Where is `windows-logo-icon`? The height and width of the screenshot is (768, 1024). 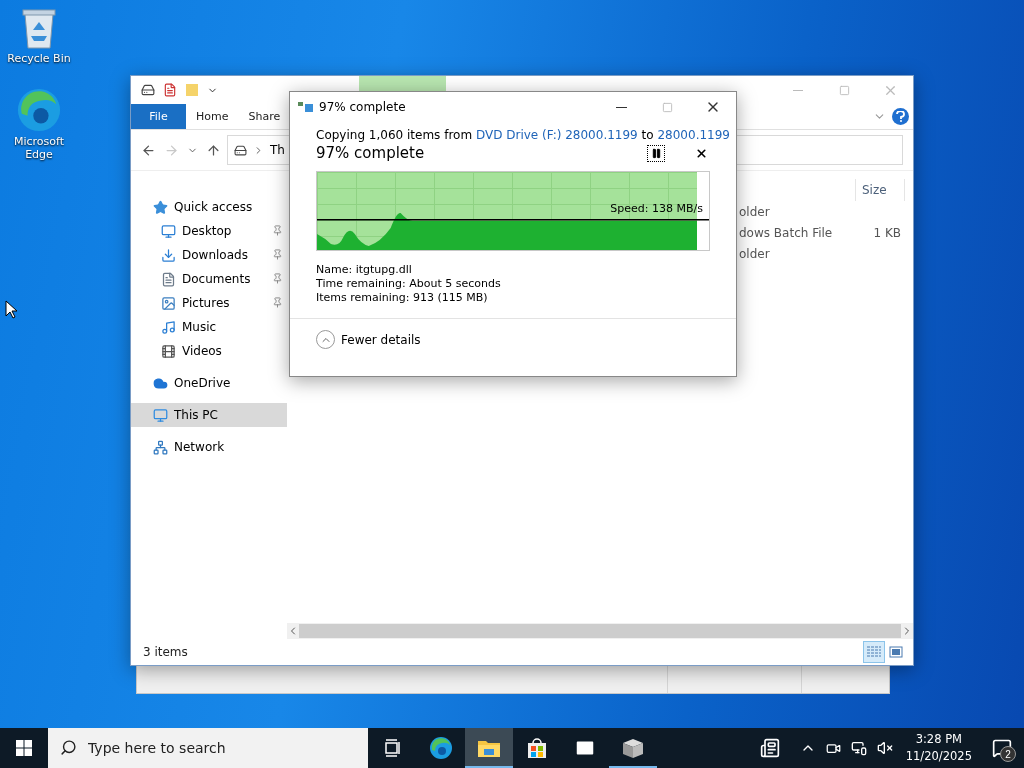 windows-logo-icon is located at coordinates (24, 748).